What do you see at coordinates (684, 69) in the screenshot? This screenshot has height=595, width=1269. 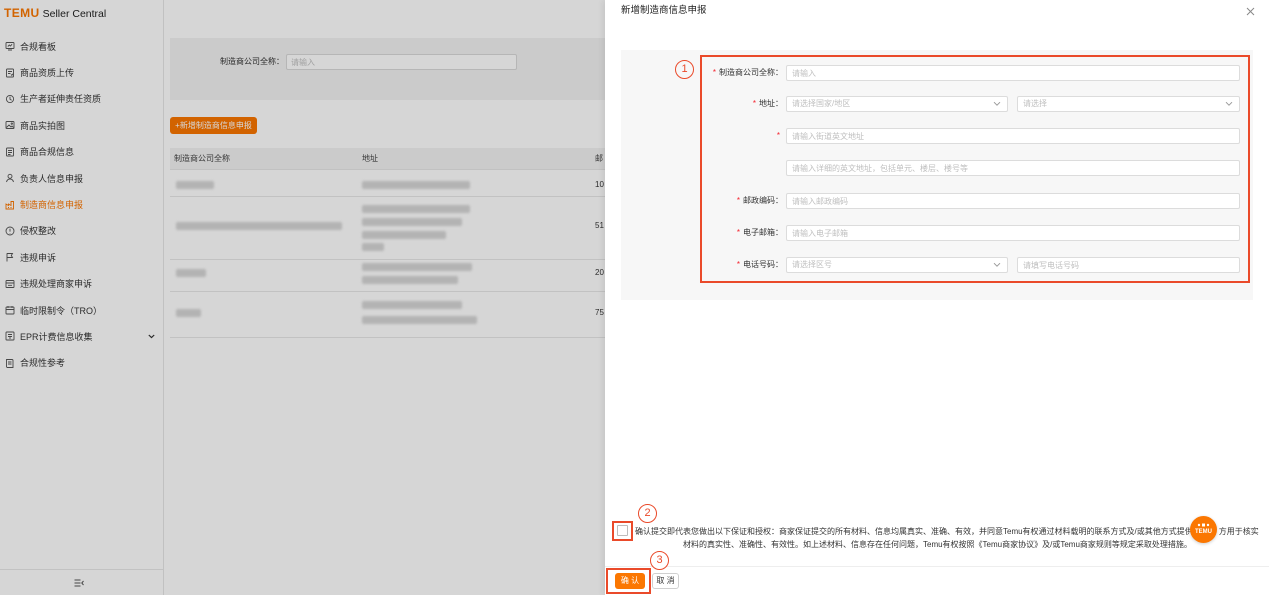 I see `annotation-marker-1: 1` at bounding box center [684, 69].